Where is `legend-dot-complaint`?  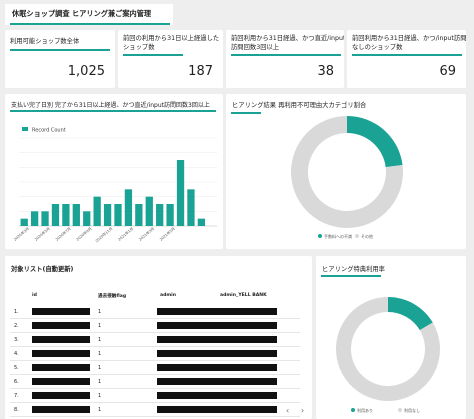
legend-dot-complaint is located at coordinates (320, 236).